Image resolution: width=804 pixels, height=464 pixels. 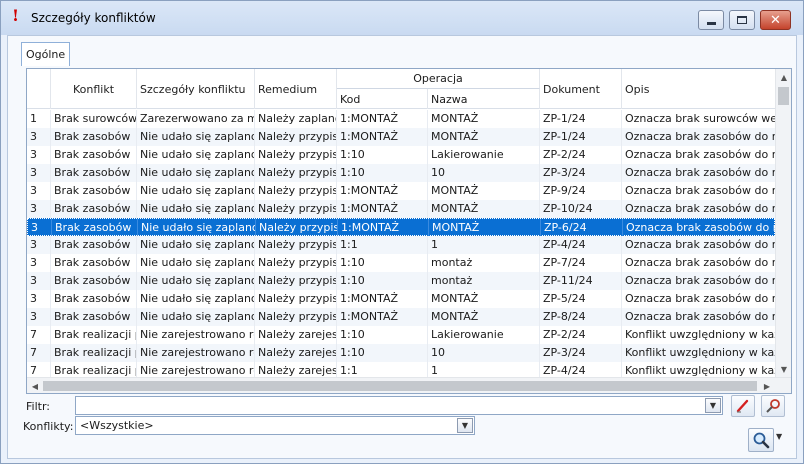 What do you see at coordinates (581, 299) in the screenshot?
I see `row-dokument: ZP-5/24` at bounding box center [581, 299].